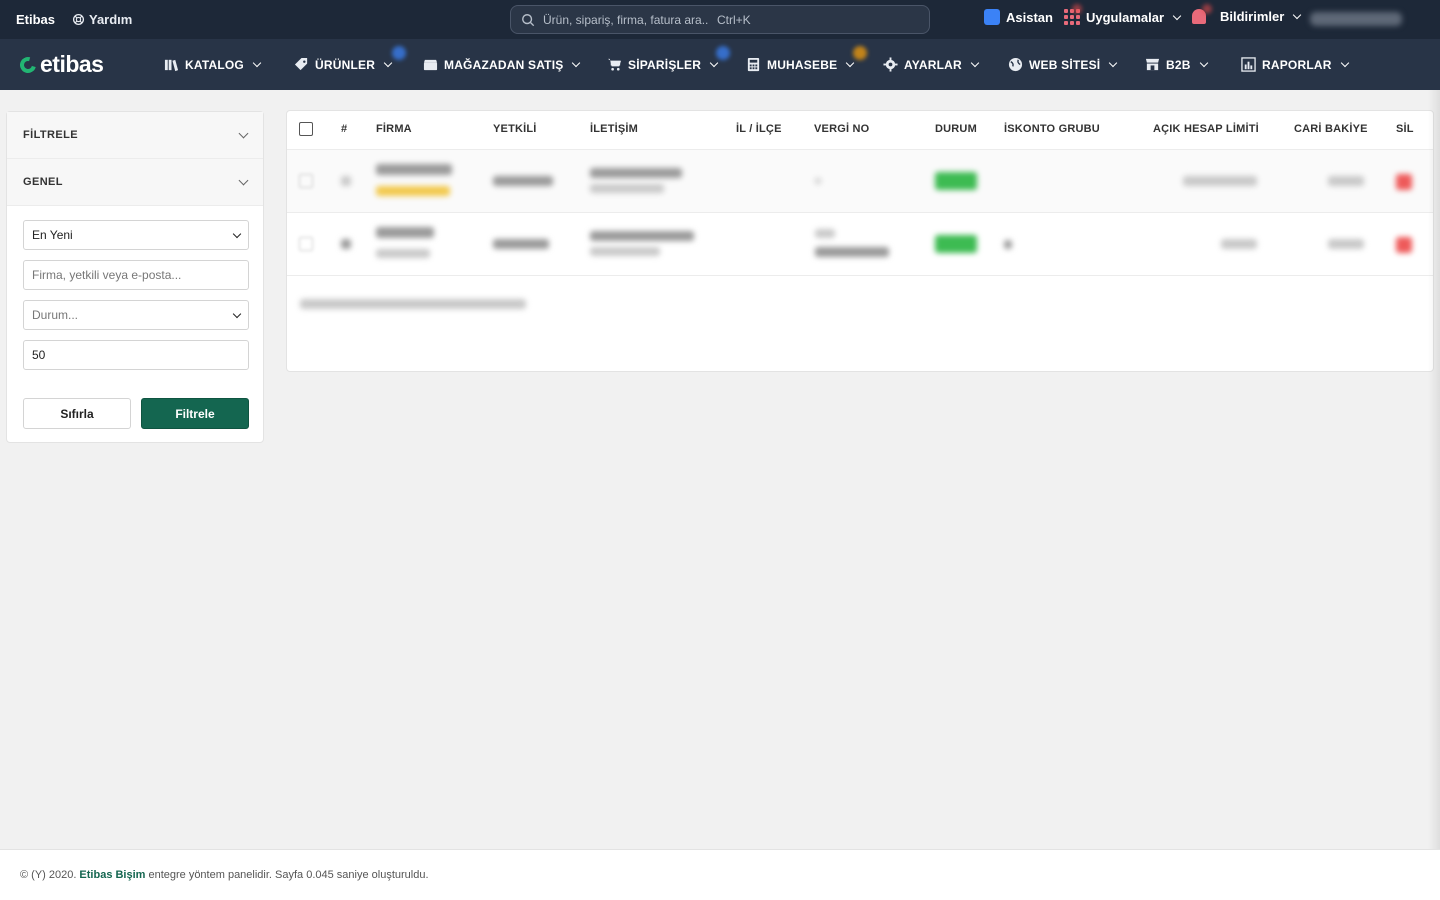 The image size is (1440, 900). I want to click on nav-label: MUHASEBE, so click(802, 64).